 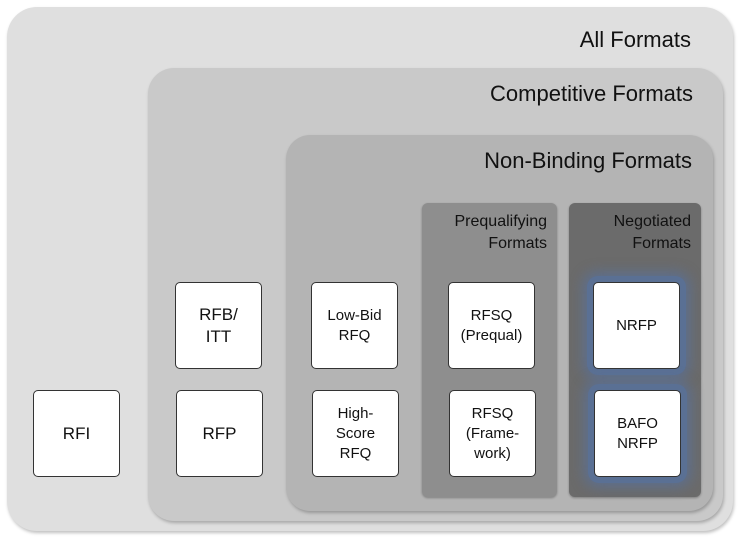 I want to click on rfsq-prequal-box: RFSQ (Prequal), so click(x=491, y=325).